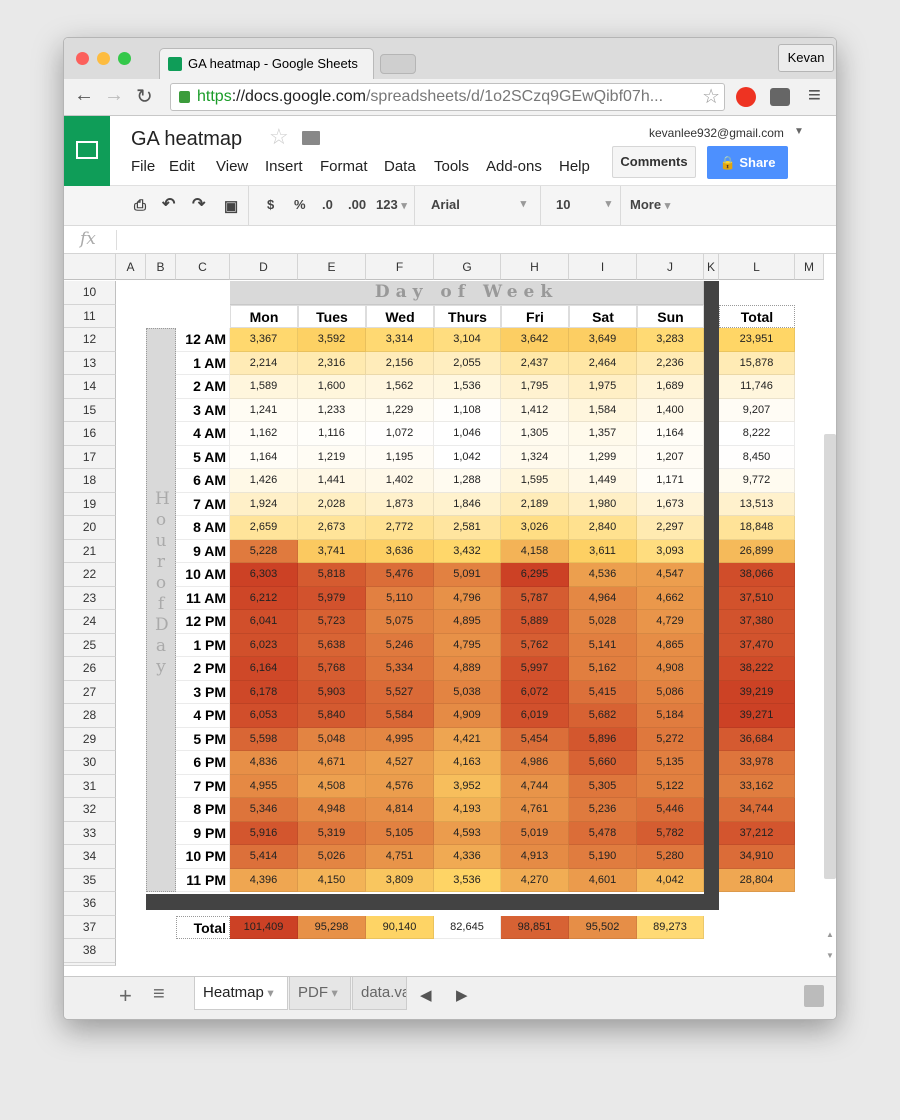  I want to click on heatmap-cell: 5,598, so click(264, 739).